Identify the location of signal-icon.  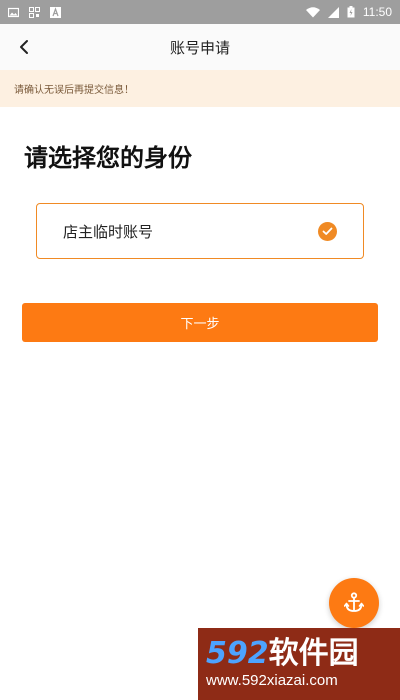
(333, 12).